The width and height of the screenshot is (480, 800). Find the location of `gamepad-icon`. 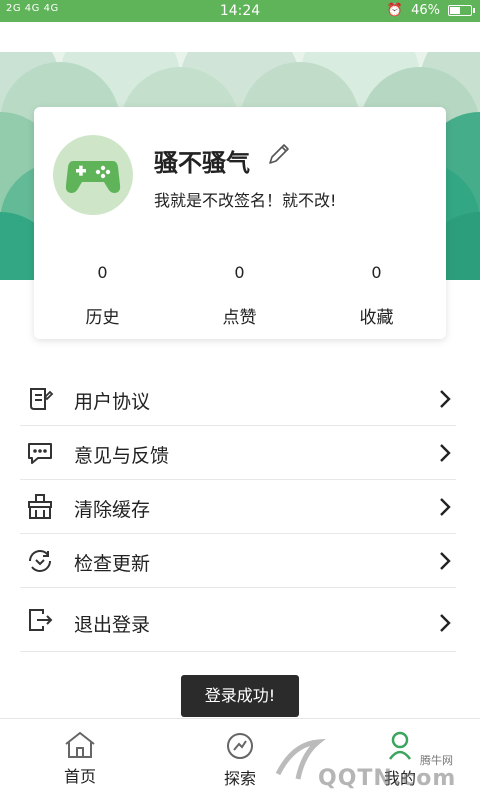

gamepad-icon is located at coordinates (93, 177).